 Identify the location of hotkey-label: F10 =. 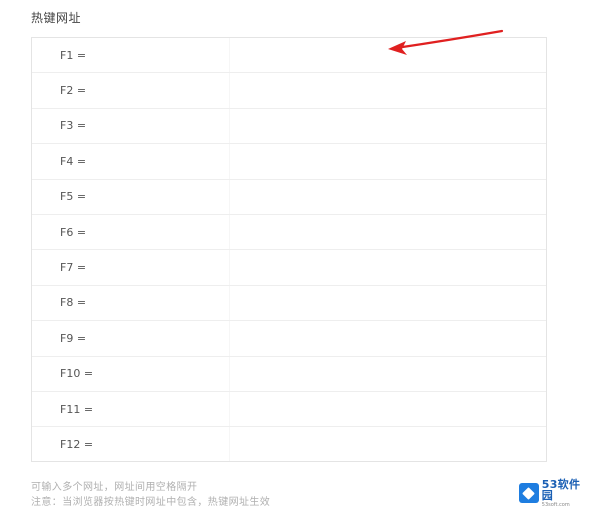
(77, 374).